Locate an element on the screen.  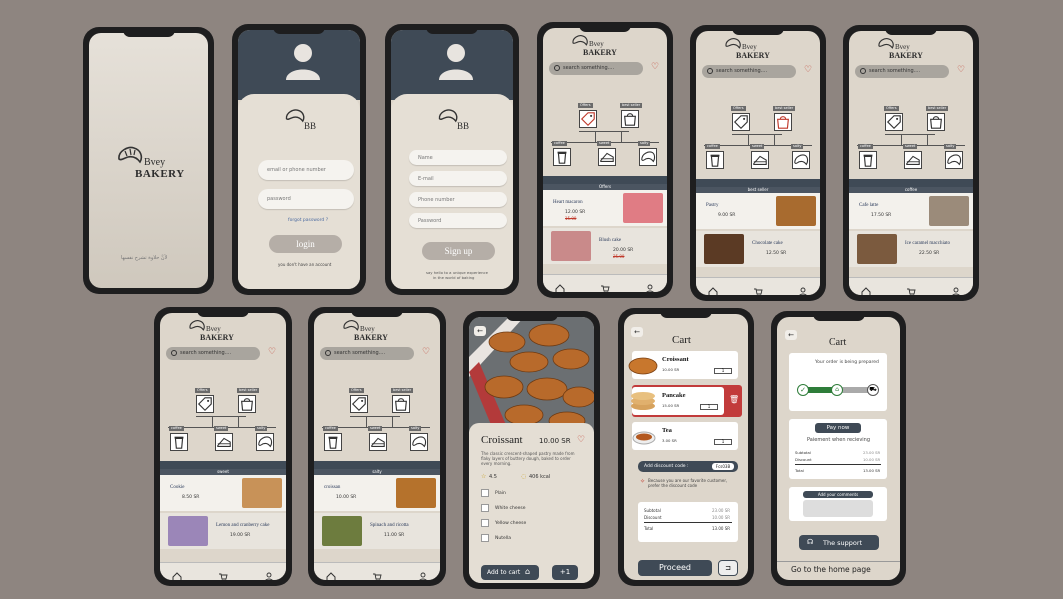
name-field: Name is located at coordinates (458, 157).